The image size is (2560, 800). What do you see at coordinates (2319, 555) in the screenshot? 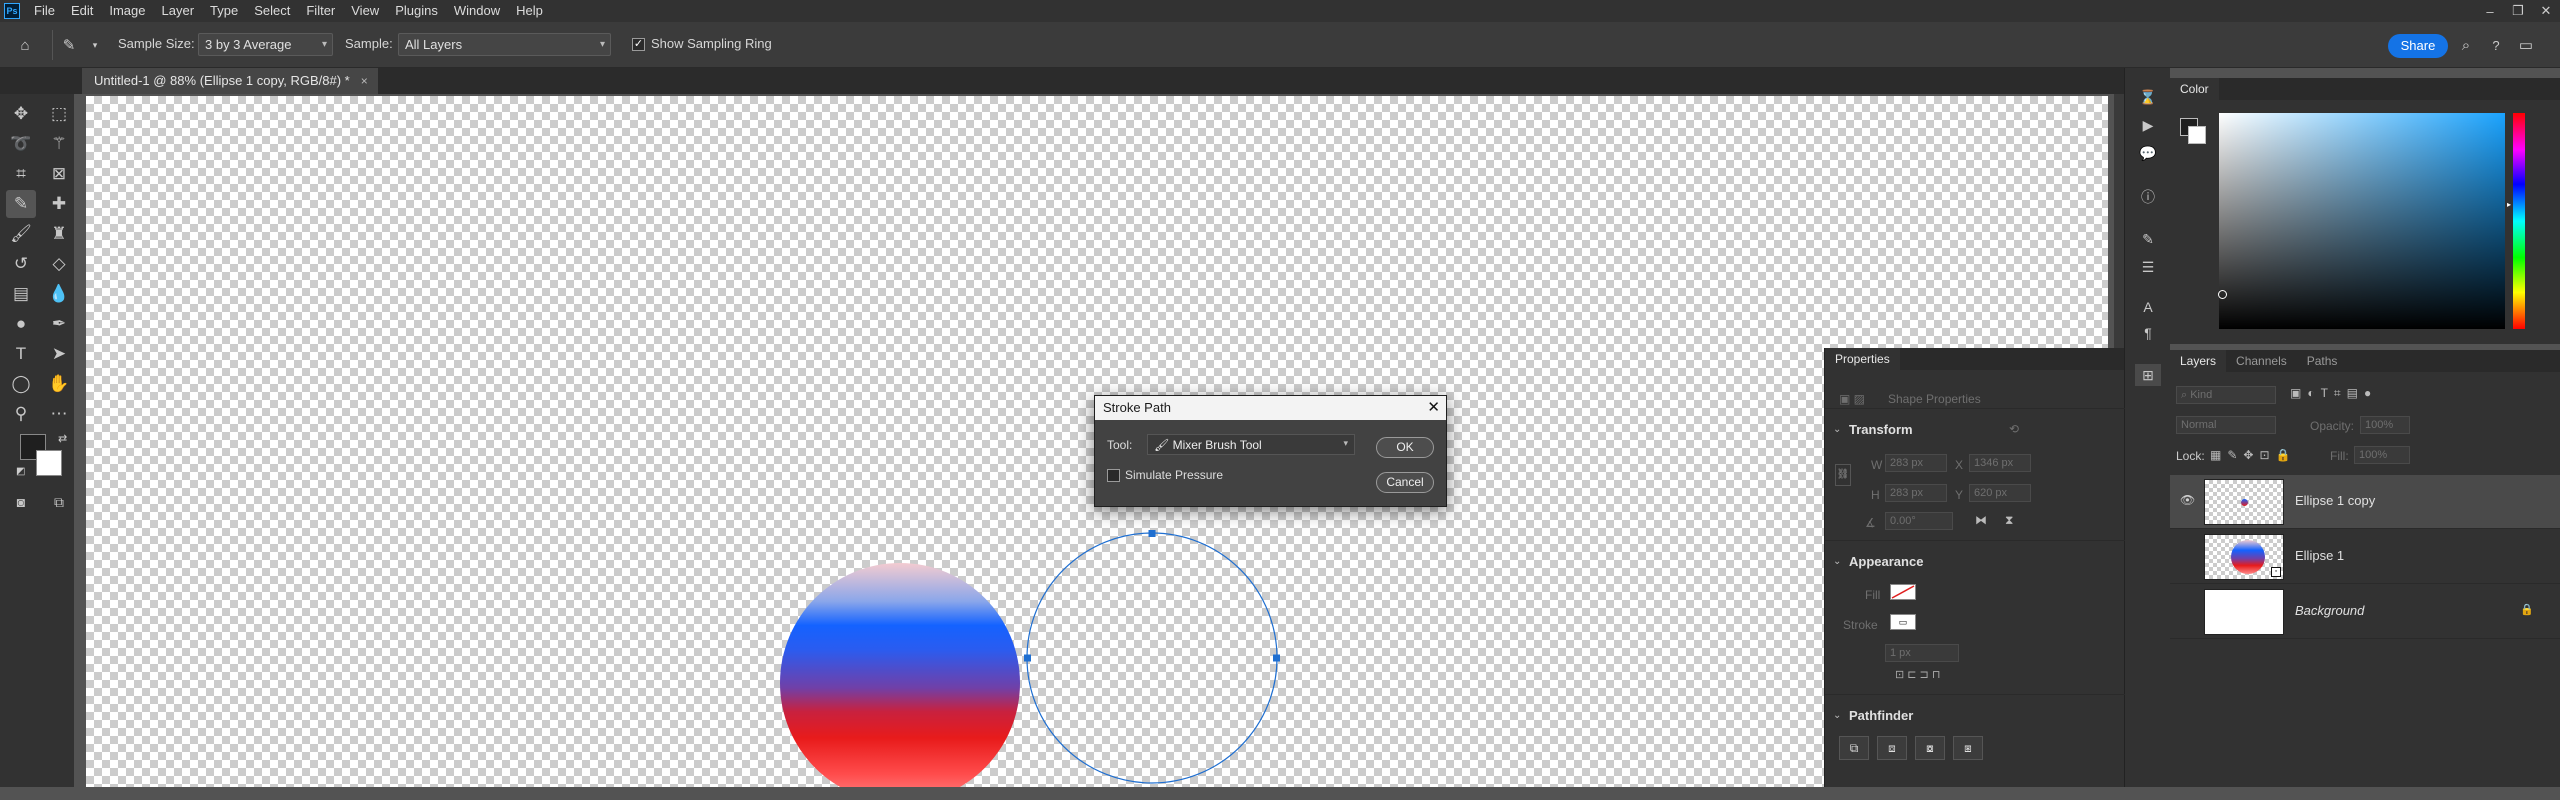
I see `layer-name: Ellipse 1` at bounding box center [2319, 555].